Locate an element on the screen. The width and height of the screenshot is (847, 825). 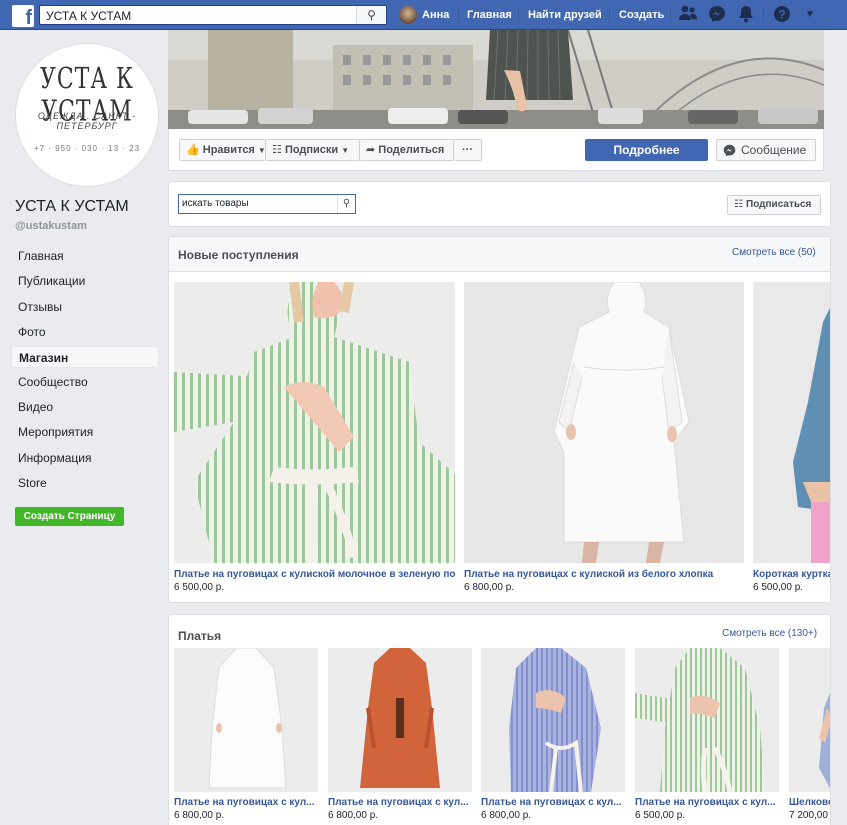
share-button: ➦ Поделиться is located at coordinates (407, 150).